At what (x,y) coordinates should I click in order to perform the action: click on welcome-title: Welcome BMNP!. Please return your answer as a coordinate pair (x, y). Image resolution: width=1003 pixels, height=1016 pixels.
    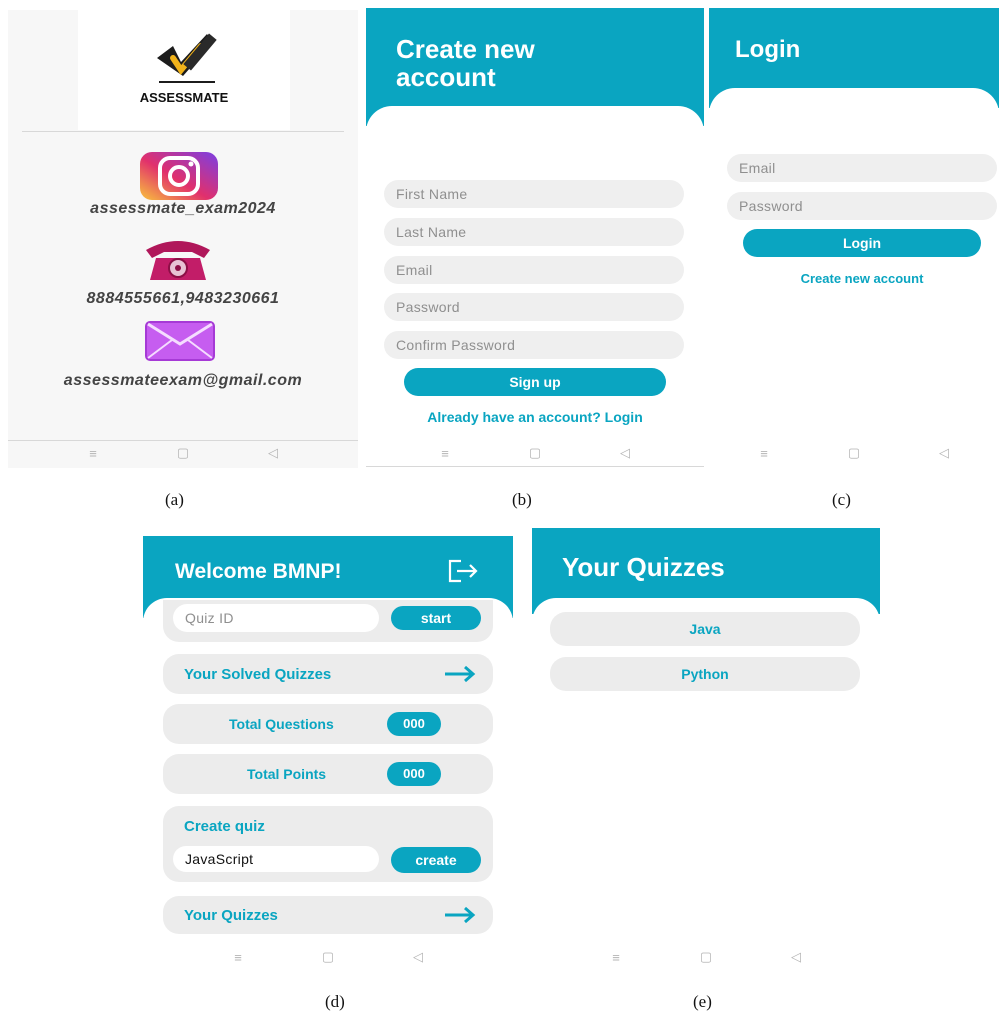
    Looking at the image, I should click on (258, 571).